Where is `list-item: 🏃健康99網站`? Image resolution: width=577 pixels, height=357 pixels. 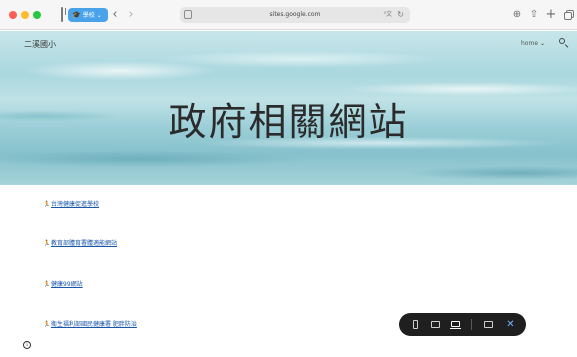 list-item: 🏃健康99網站 is located at coordinates (63, 285).